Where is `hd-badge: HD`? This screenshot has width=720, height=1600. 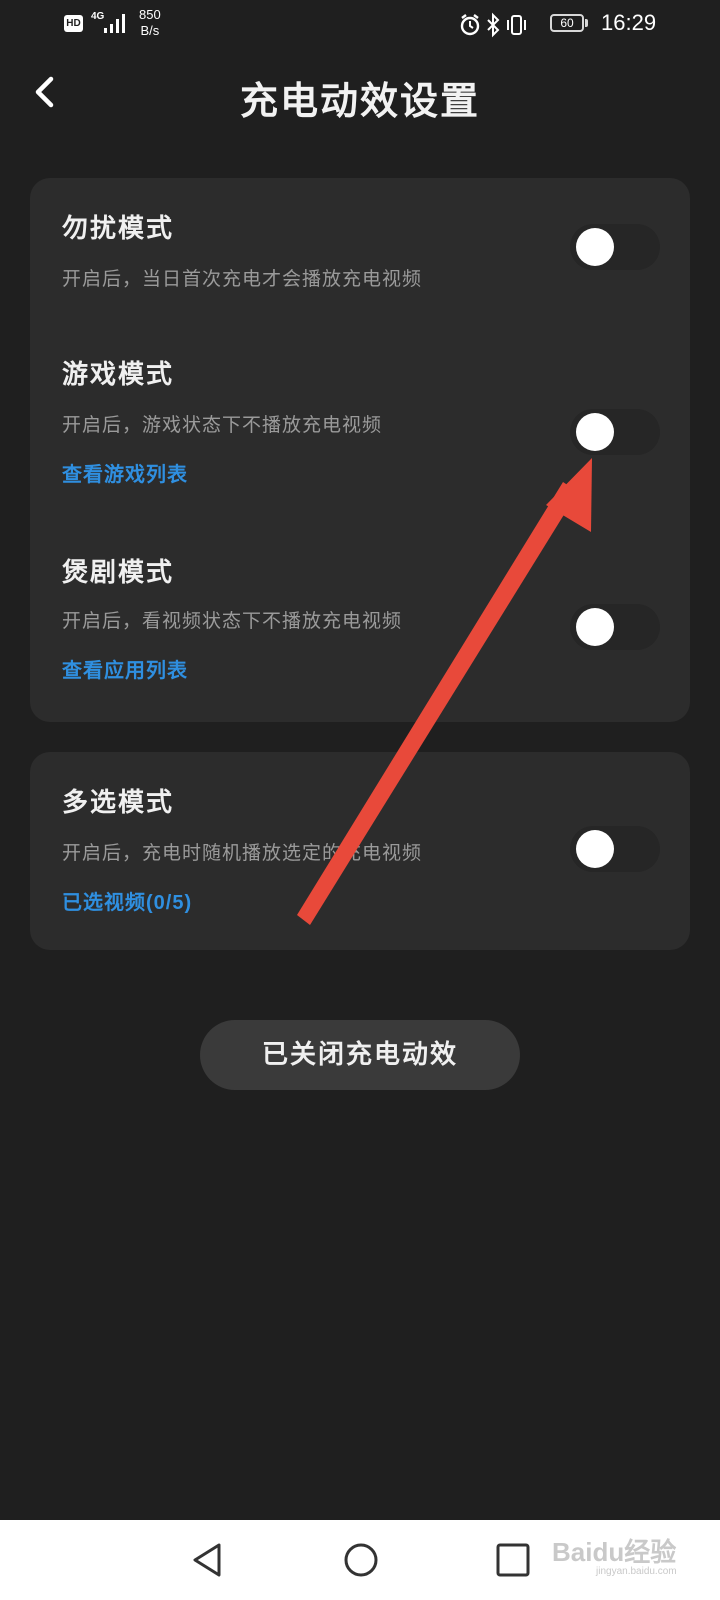
hd-badge: HD is located at coordinates (73, 23).